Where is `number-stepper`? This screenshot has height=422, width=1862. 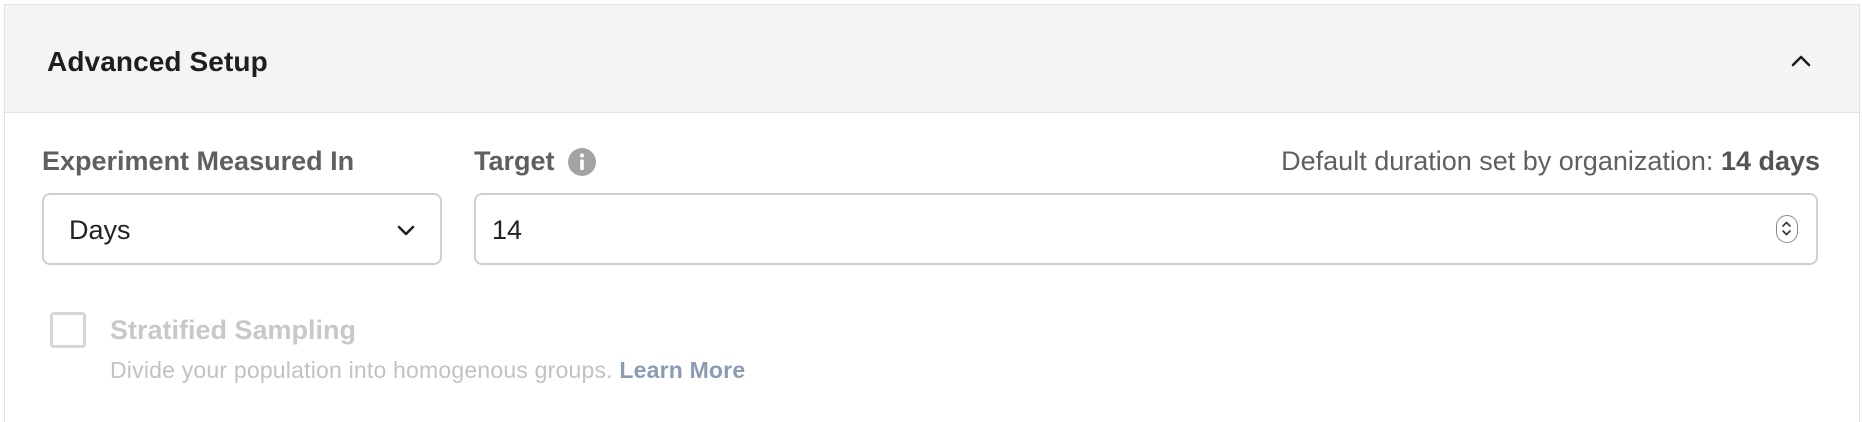
number-stepper is located at coordinates (1787, 229).